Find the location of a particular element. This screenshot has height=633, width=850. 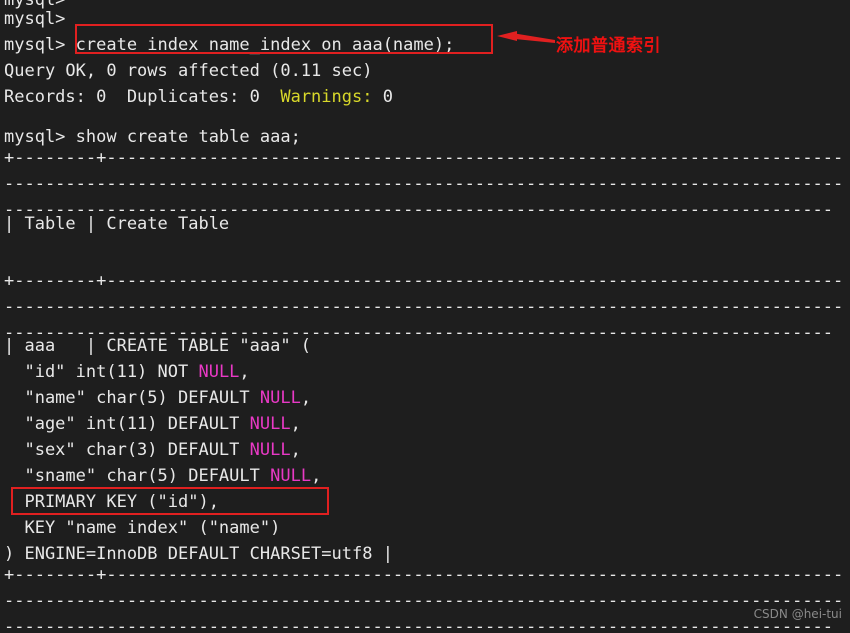

warnings-value: 0 is located at coordinates (382, 97).